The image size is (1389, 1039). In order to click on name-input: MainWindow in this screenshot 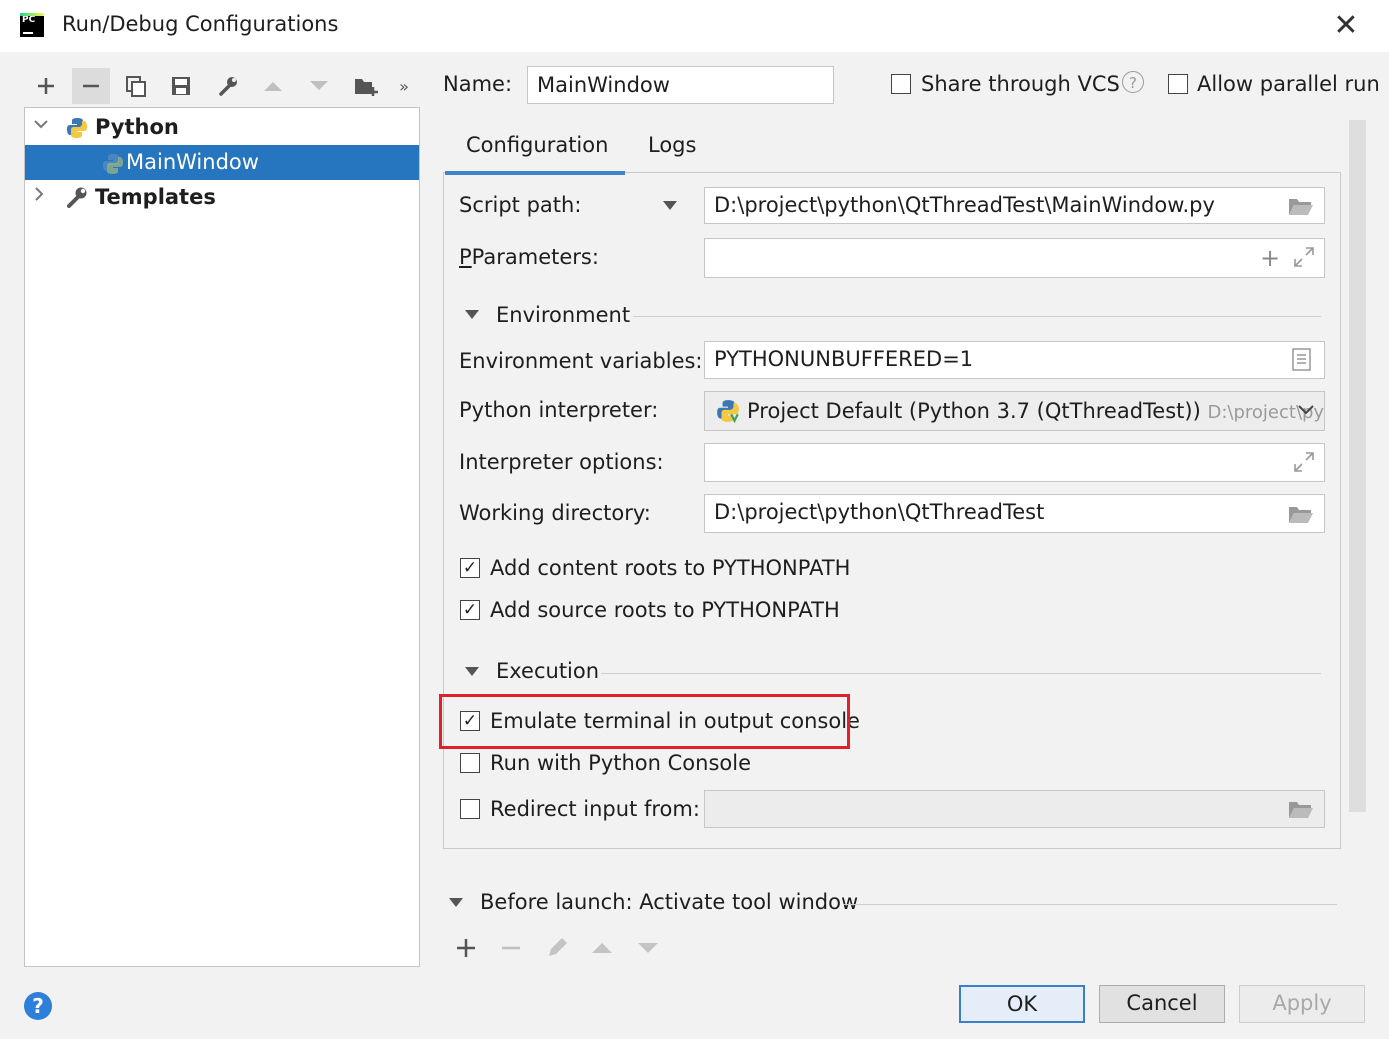, I will do `click(680, 85)`.